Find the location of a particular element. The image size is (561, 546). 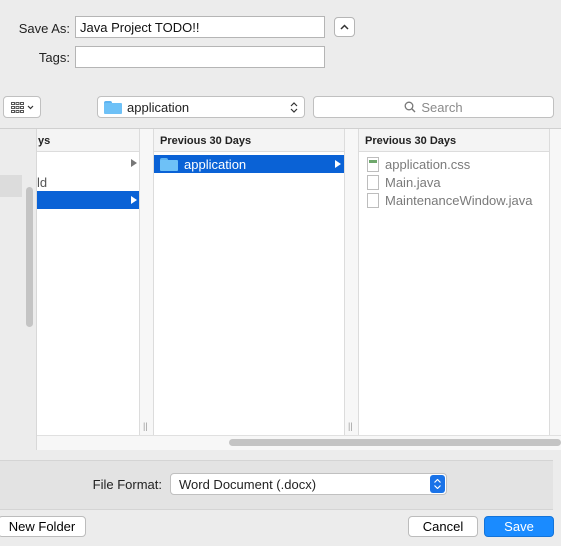

column-divider is located at coordinates (555, 283).